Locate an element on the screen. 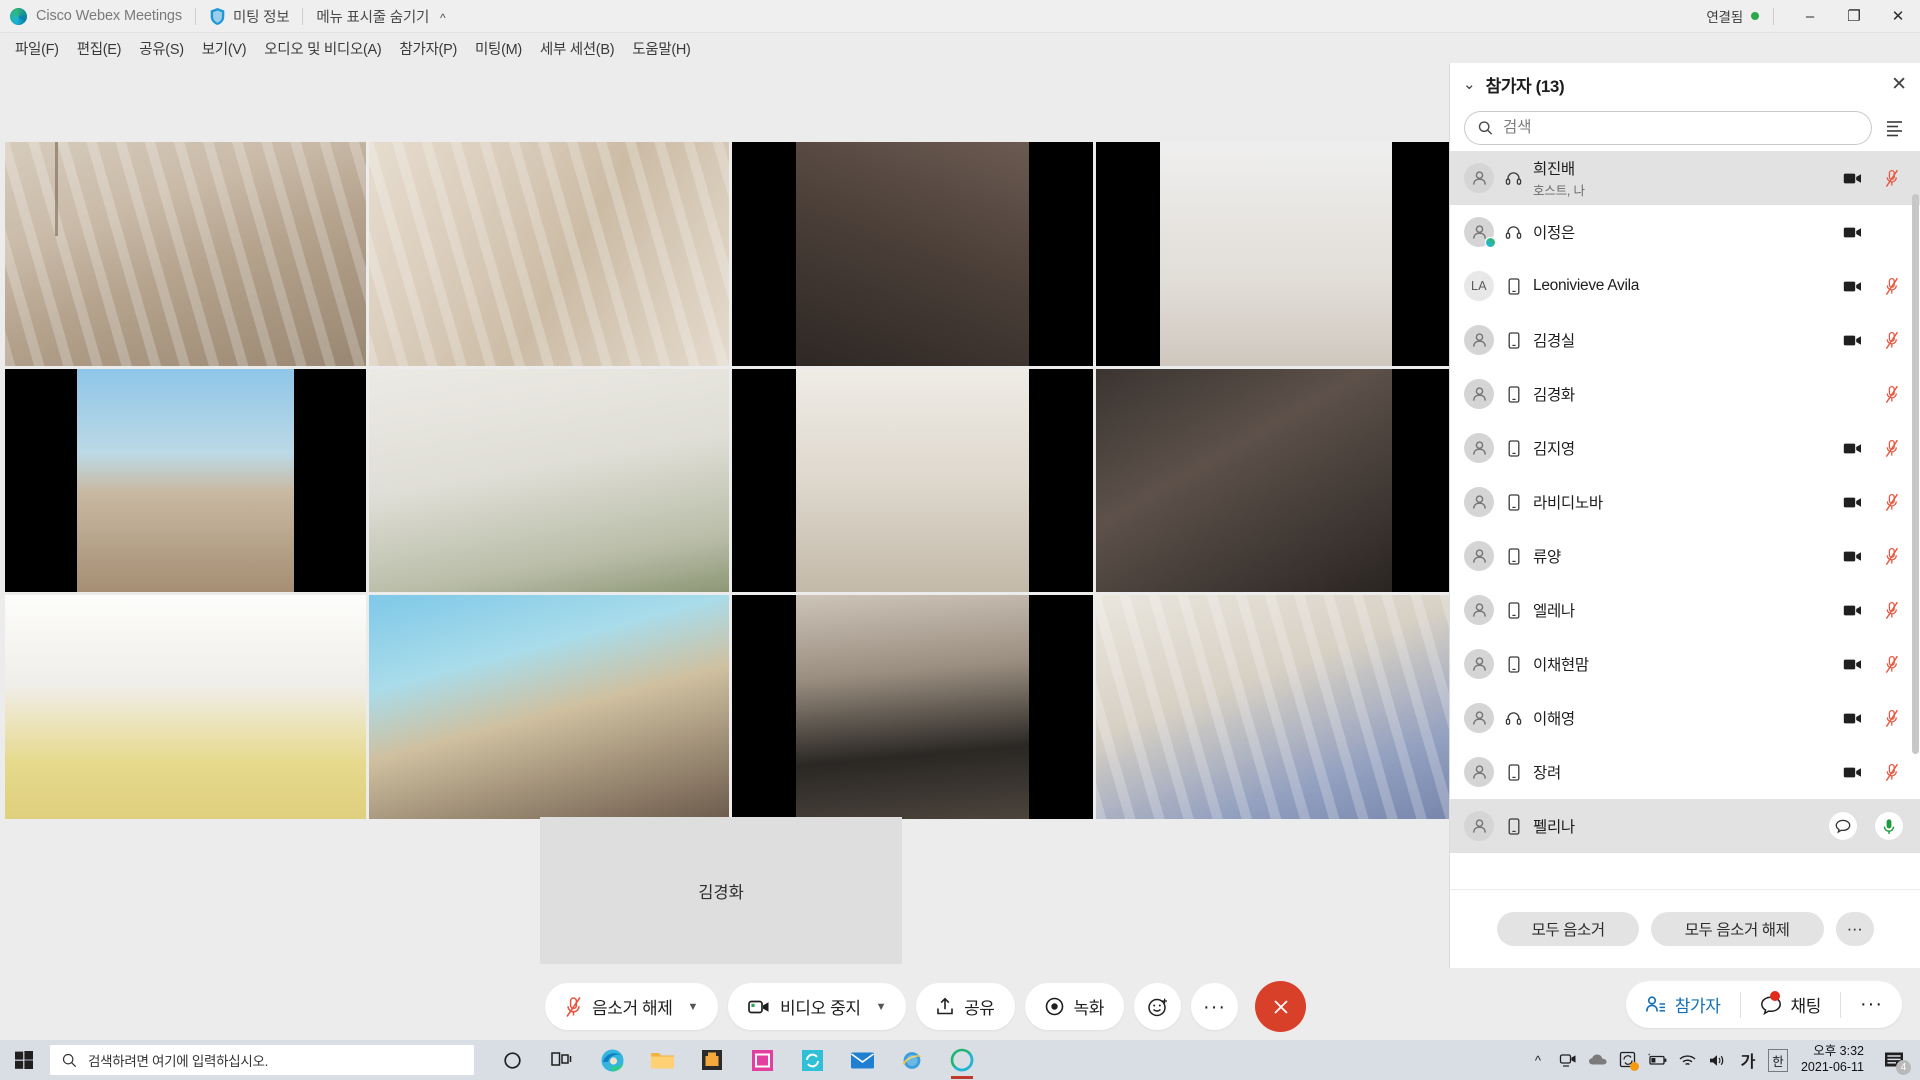 Image resolution: width=1920 pixels, height=1080 pixels. action-center-button: 4 is located at coordinates (1895, 1060).